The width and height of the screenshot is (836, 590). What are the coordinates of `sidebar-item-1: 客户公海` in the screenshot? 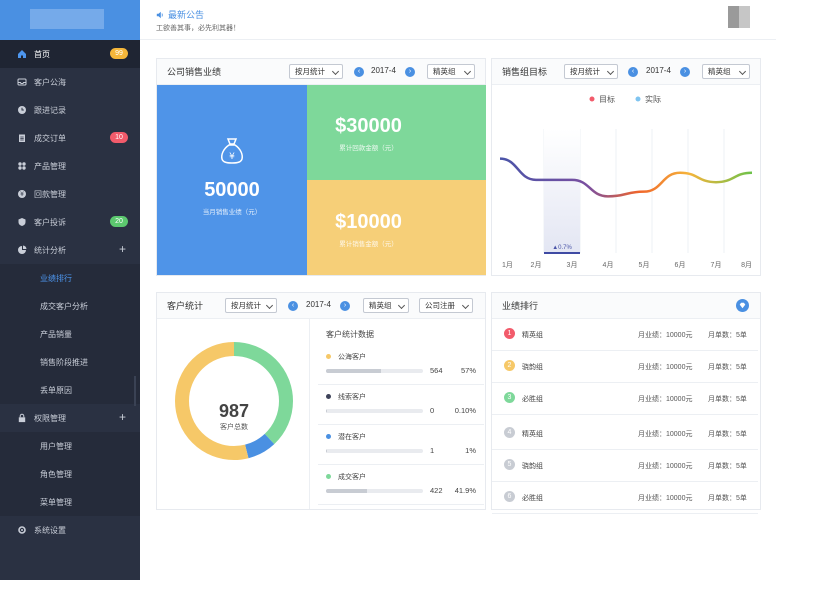 It's located at (70, 82).